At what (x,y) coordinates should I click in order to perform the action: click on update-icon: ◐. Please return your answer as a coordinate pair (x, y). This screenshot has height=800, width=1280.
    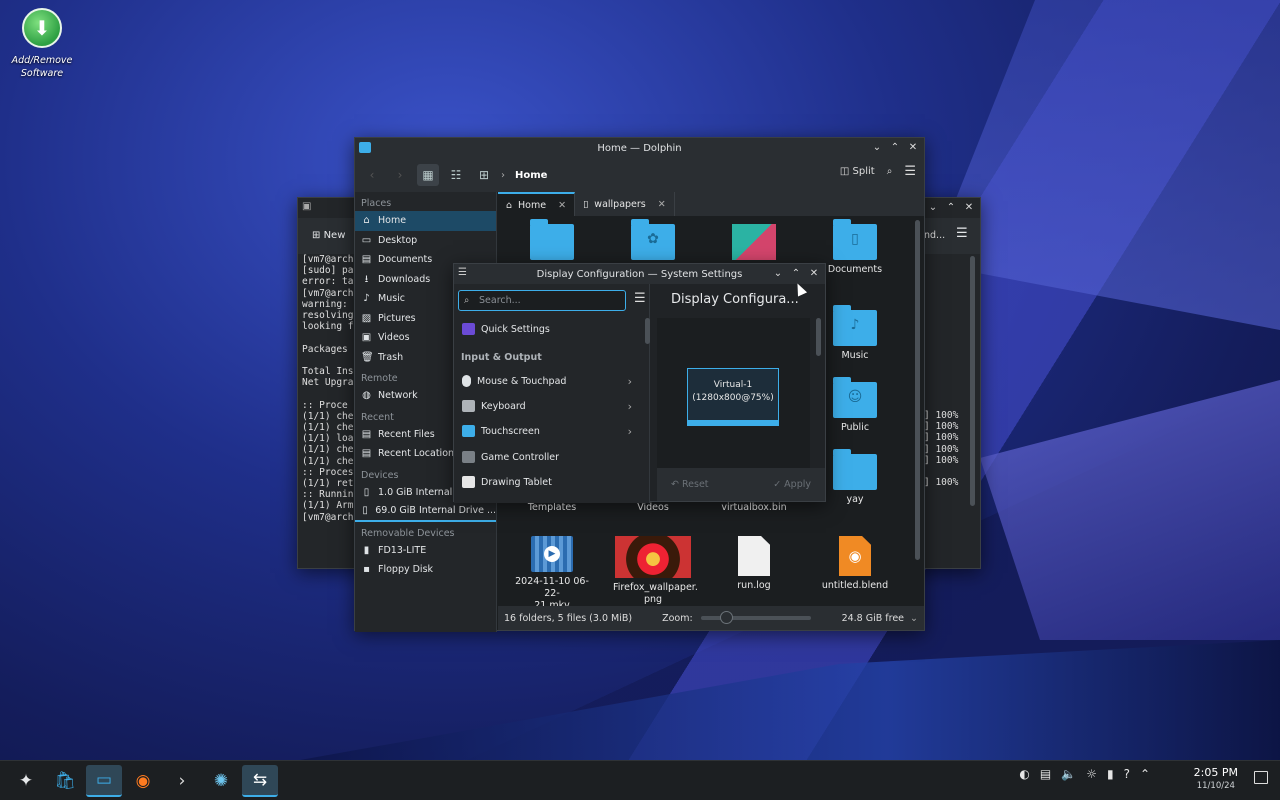
    Looking at the image, I should click on (1024, 774).